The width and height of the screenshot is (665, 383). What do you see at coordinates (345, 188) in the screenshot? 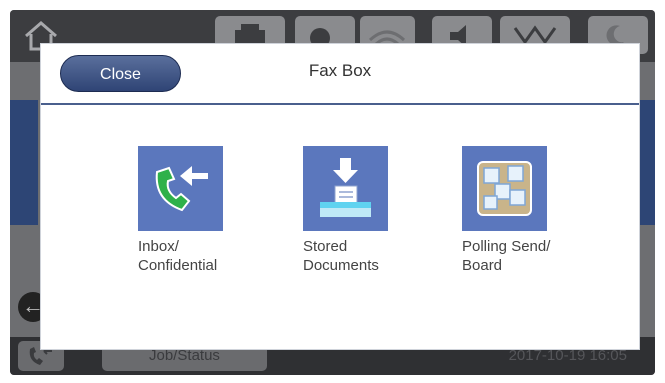
I see `stored-documents-icon` at bounding box center [345, 188].